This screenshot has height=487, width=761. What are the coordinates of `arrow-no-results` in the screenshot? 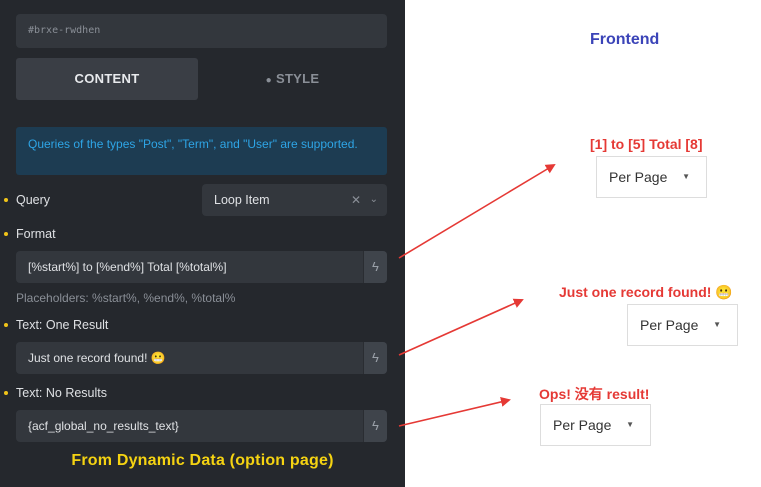 It's located at (454, 411).